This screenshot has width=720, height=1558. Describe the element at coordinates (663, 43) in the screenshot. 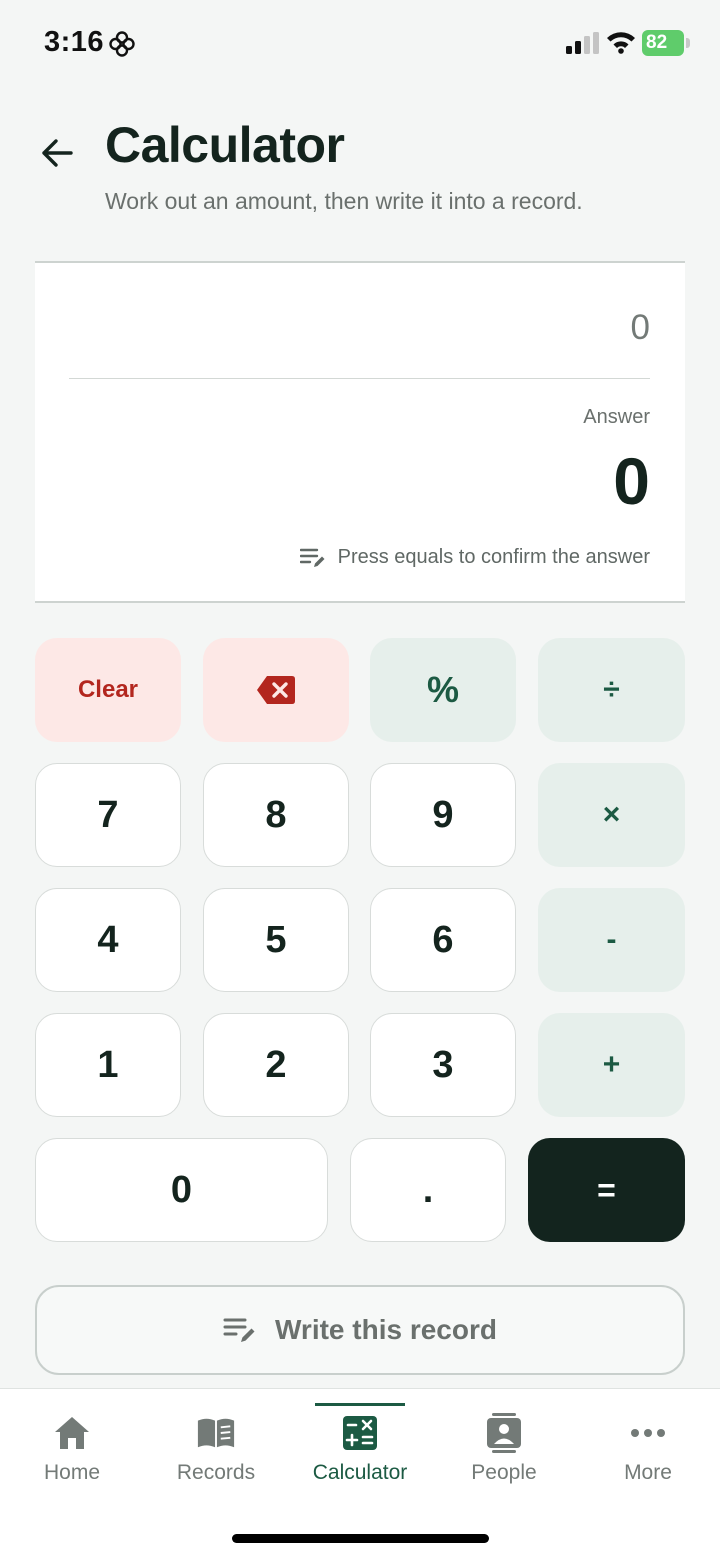

I see `battery-level: 82` at that location.